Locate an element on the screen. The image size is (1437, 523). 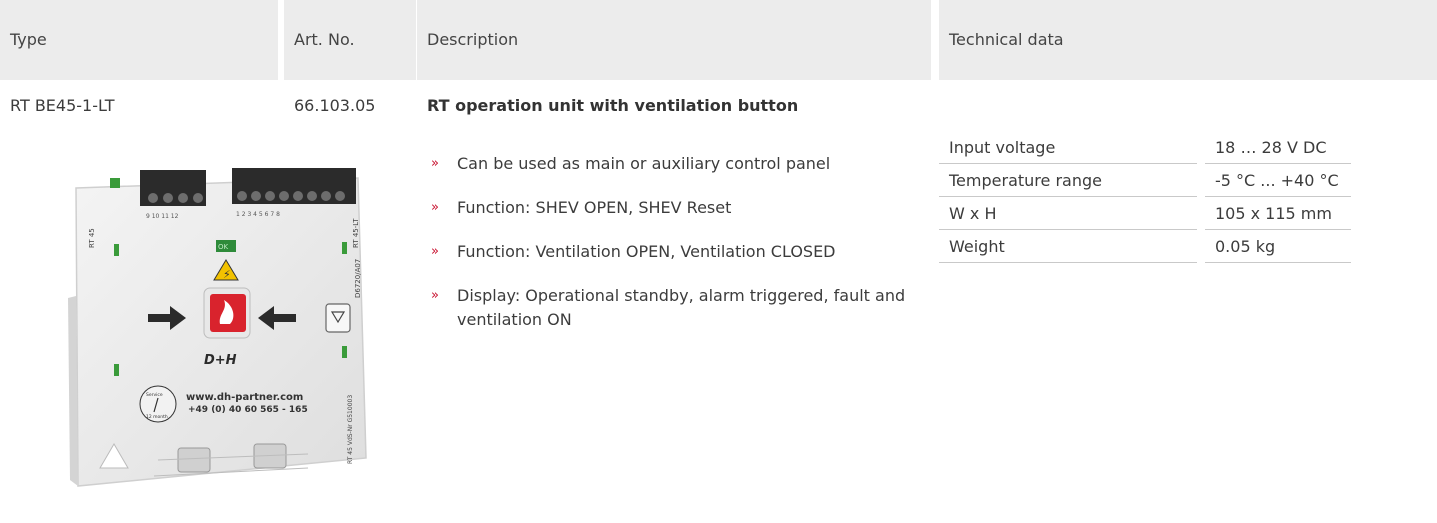
brand-logo: D+H is located at coordinates (220, 360).